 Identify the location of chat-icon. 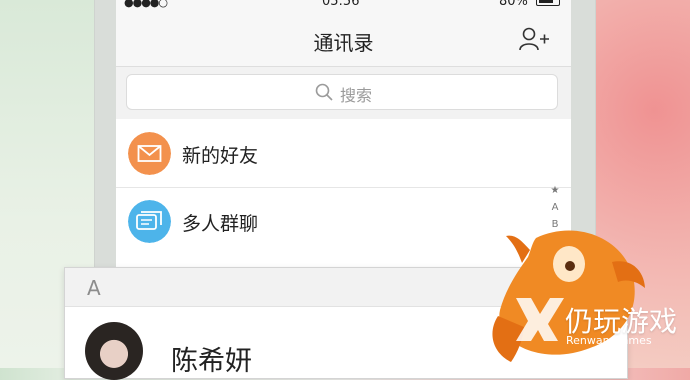
(149, 221).